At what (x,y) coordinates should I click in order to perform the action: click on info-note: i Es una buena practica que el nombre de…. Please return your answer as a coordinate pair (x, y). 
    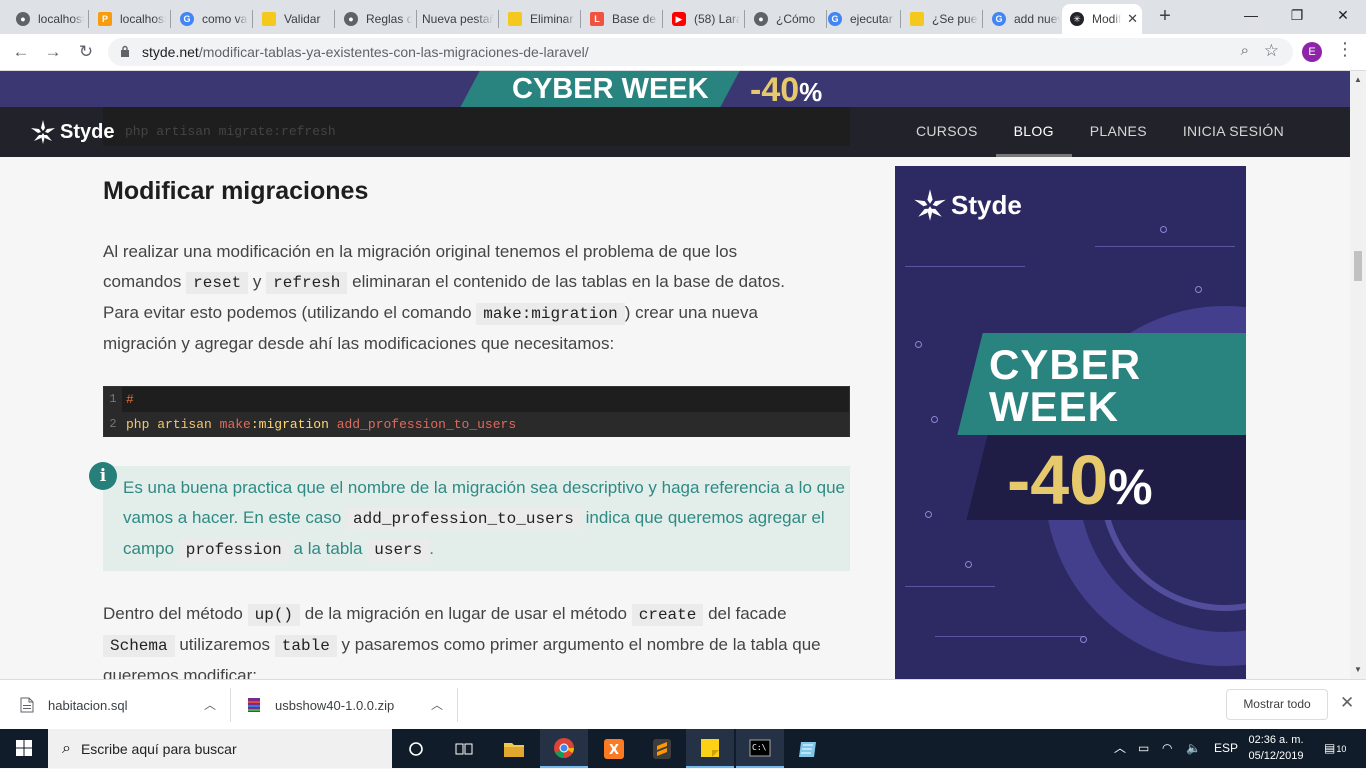
    Looking at the image, I should click on (469, 516).